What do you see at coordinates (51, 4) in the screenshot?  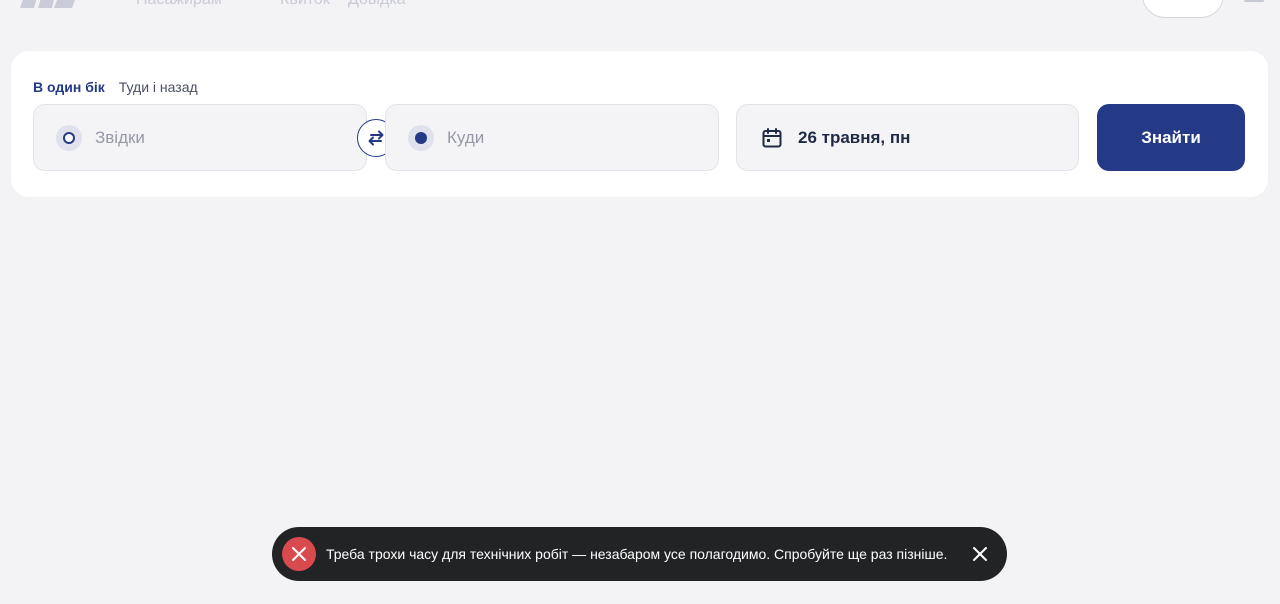 I see `logo-icon` at bounding box center [51, 4].